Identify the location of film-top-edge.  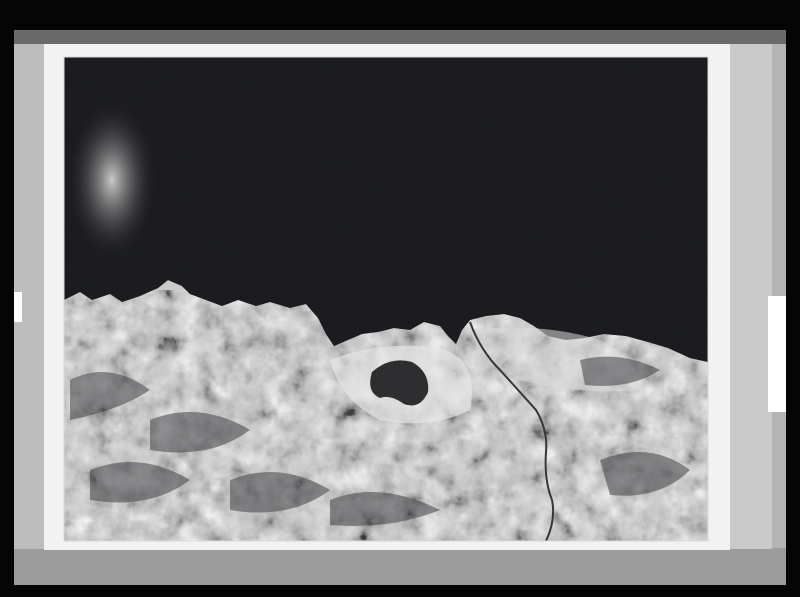
(400, 37).